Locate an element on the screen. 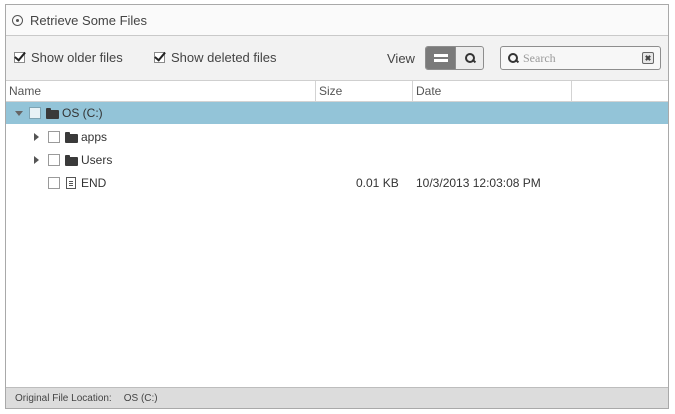  search-box is located at coordinates (580, 58).